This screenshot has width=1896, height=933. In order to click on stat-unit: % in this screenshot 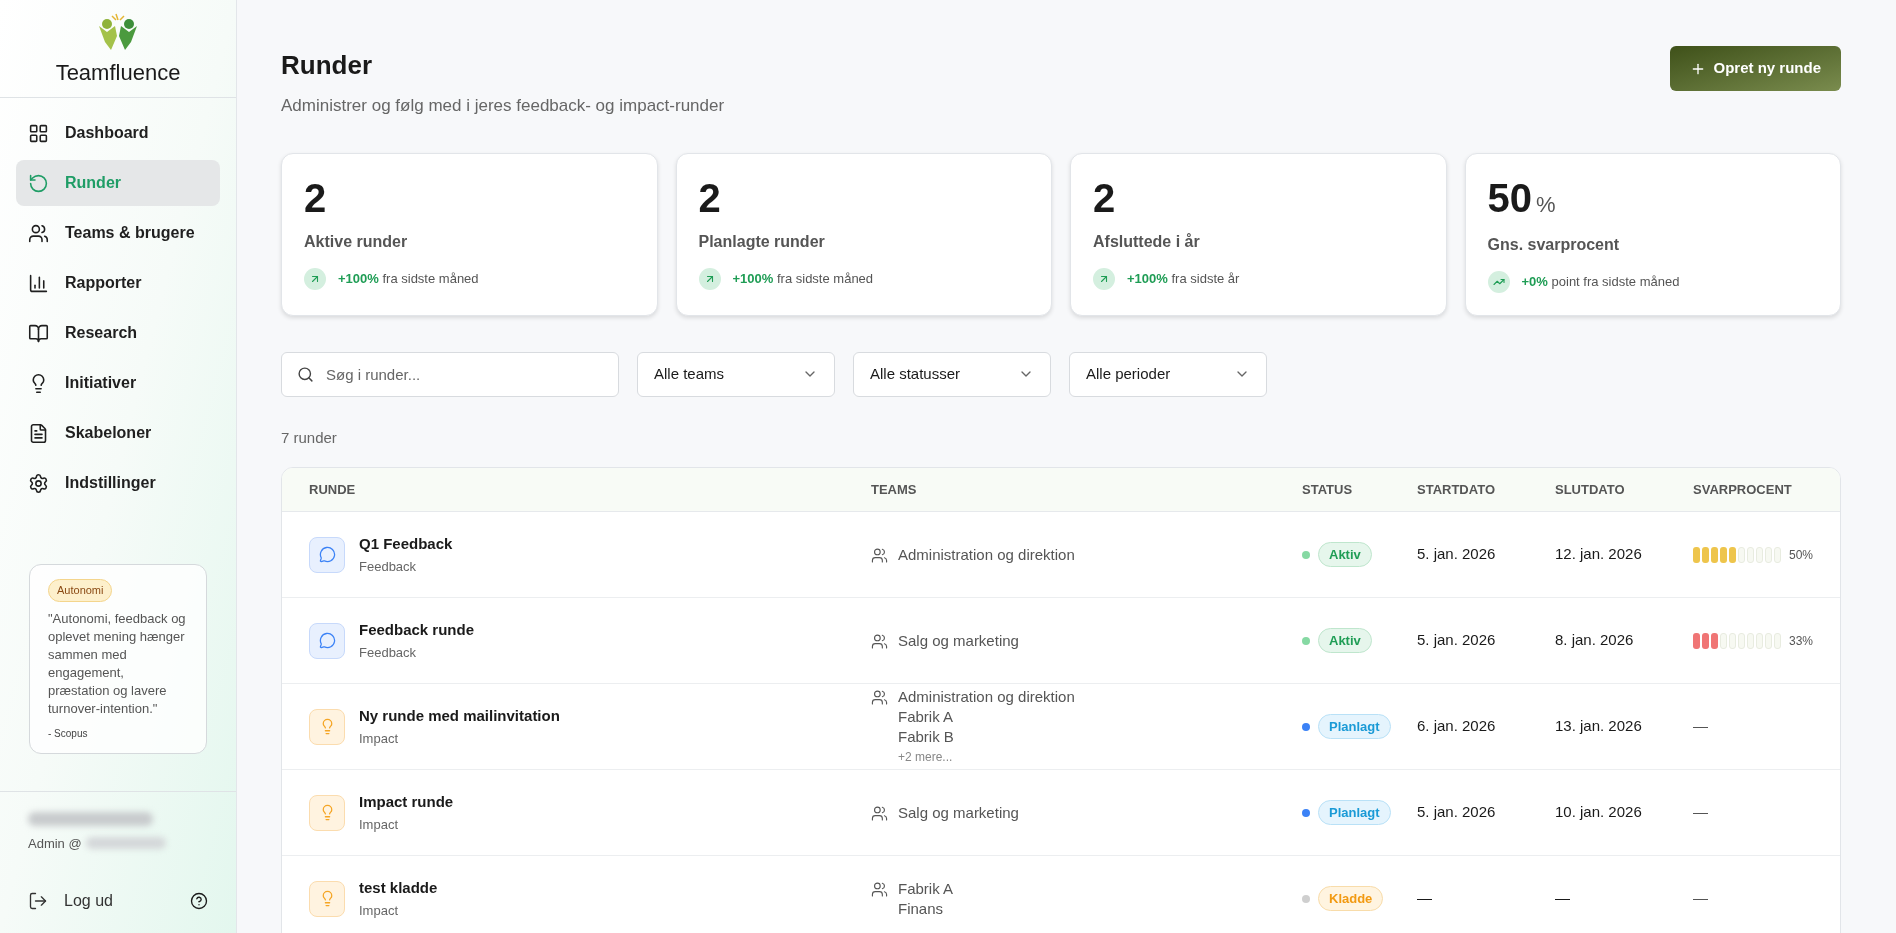, I will do `click(1546, 204)`.